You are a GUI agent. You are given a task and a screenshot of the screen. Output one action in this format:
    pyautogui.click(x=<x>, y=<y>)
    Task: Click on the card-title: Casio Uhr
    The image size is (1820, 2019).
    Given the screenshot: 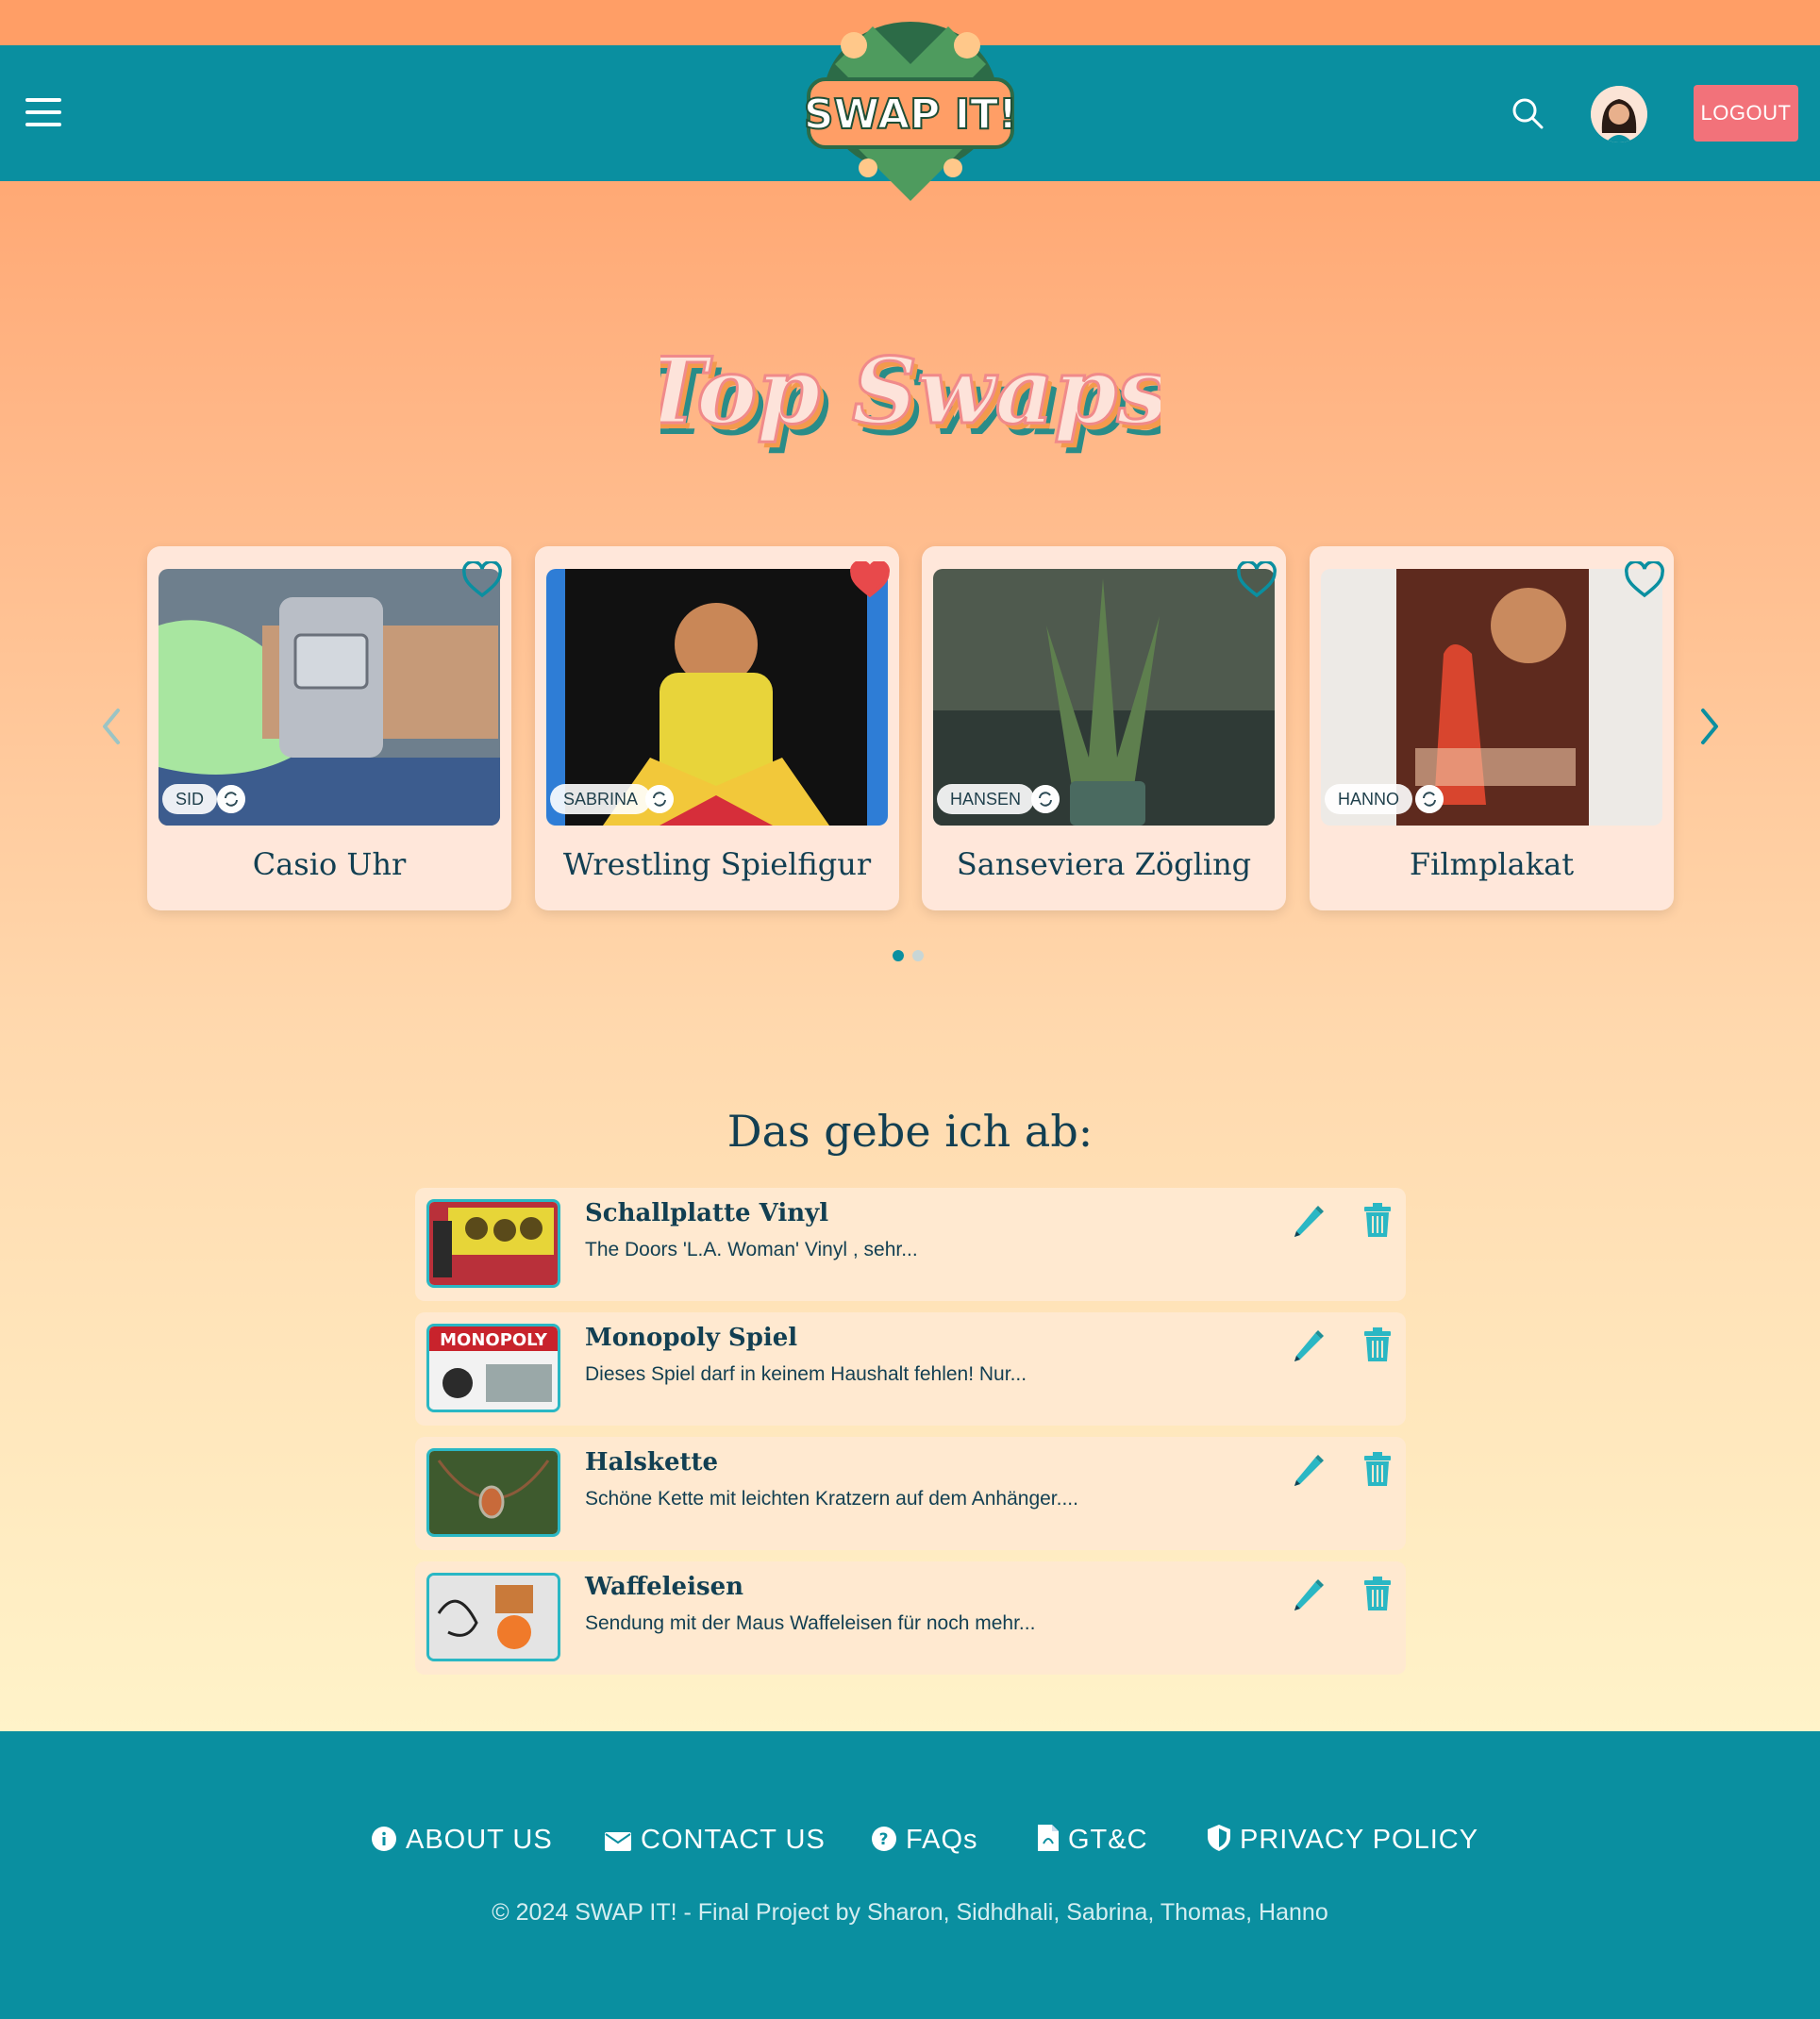 What is the action you would take?
    pyautogui.click(x=329, y=864)
    